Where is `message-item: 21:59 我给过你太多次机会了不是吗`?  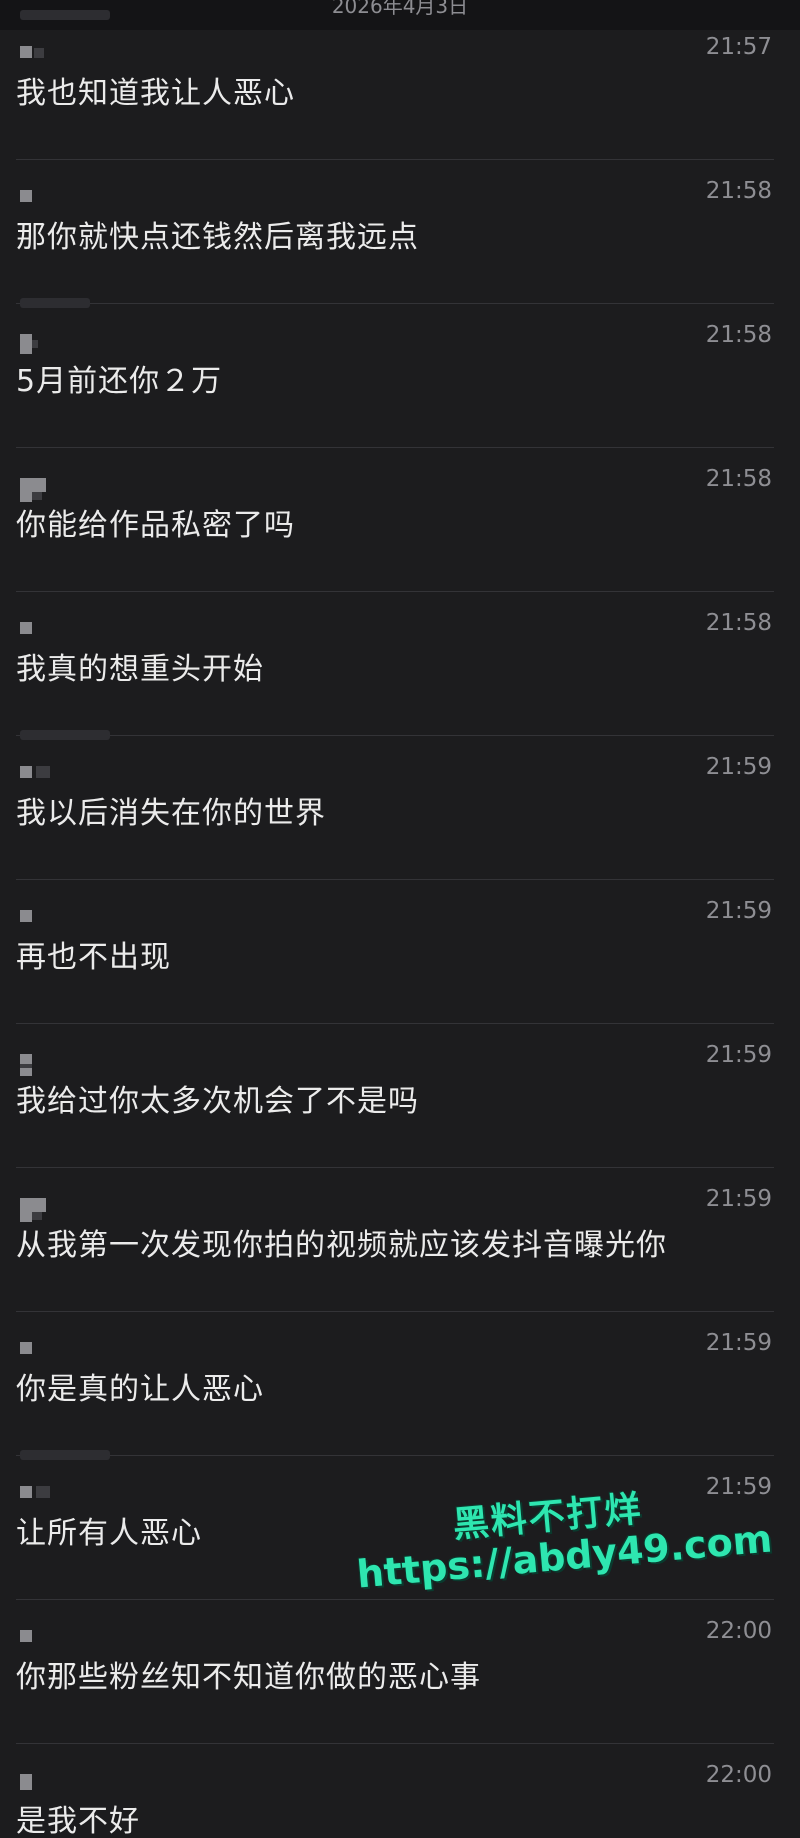 message-item: 21:59 我给过你太多次机会了不是吗 is located at coordinates (400, 1096).